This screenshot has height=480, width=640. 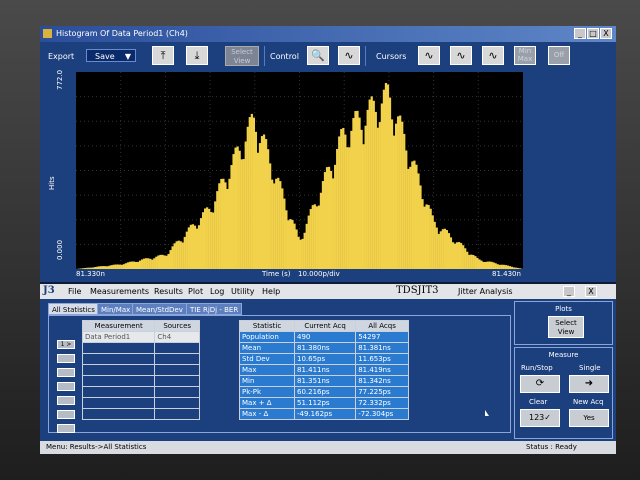 I want to click on export-up-icon: ⤒, so click(x=163, y=55).